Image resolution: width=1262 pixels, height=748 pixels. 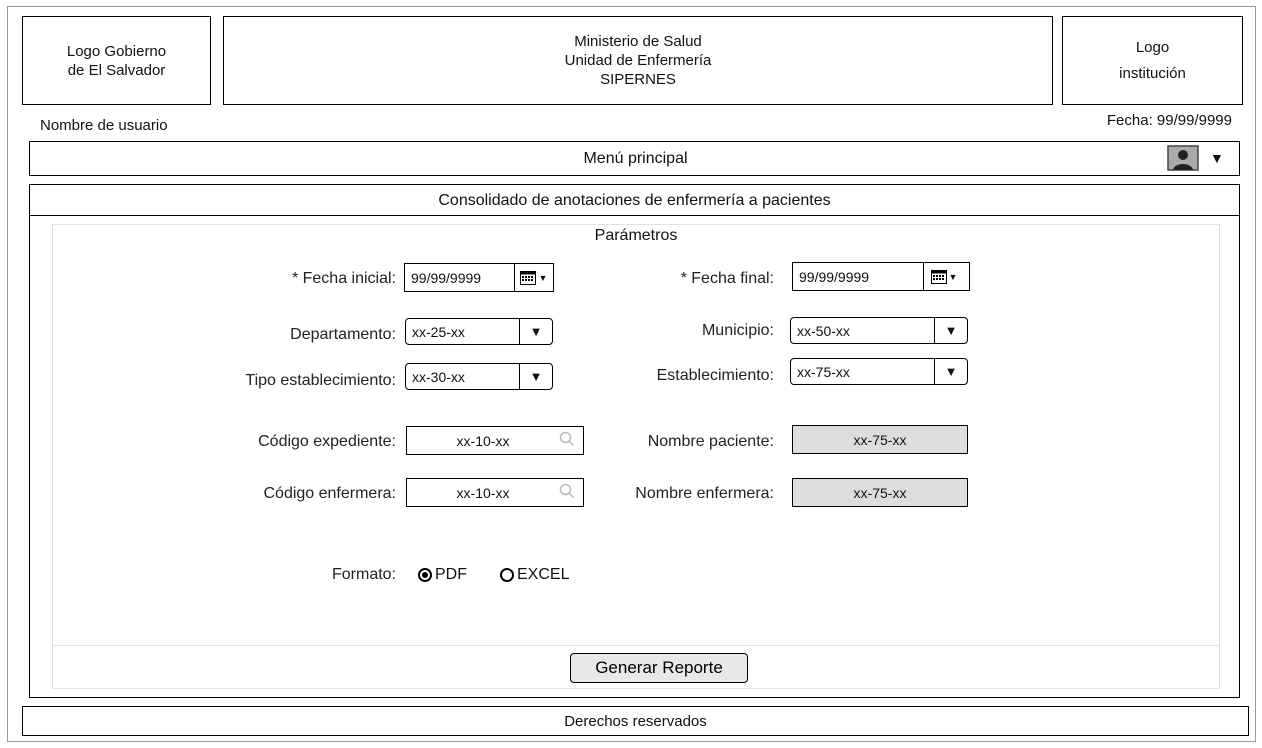 I want to click on formato-label: Formato:, so click(x=363, y=574).